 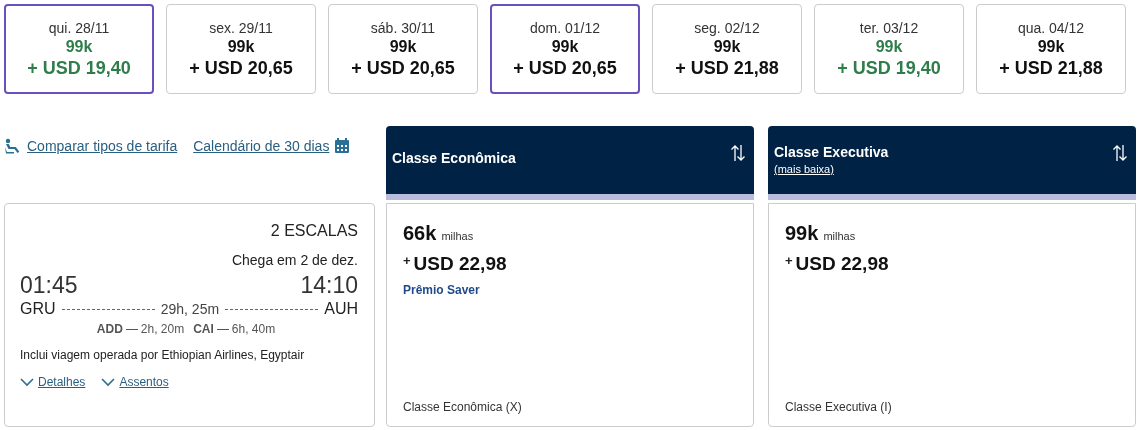 What do you see at coordinates (79, 27) in the screenshot?
I see `date-label: qui. 28/11` at bounding box center [79, 27].